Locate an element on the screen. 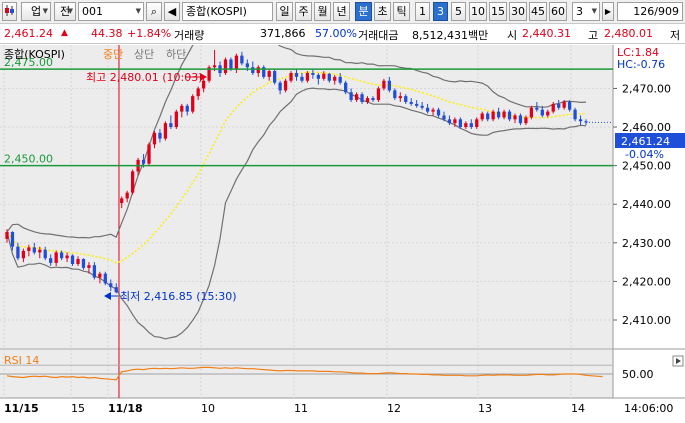 The image size is (685, 423). open-label: 시 is located at coordinates (512, 35).